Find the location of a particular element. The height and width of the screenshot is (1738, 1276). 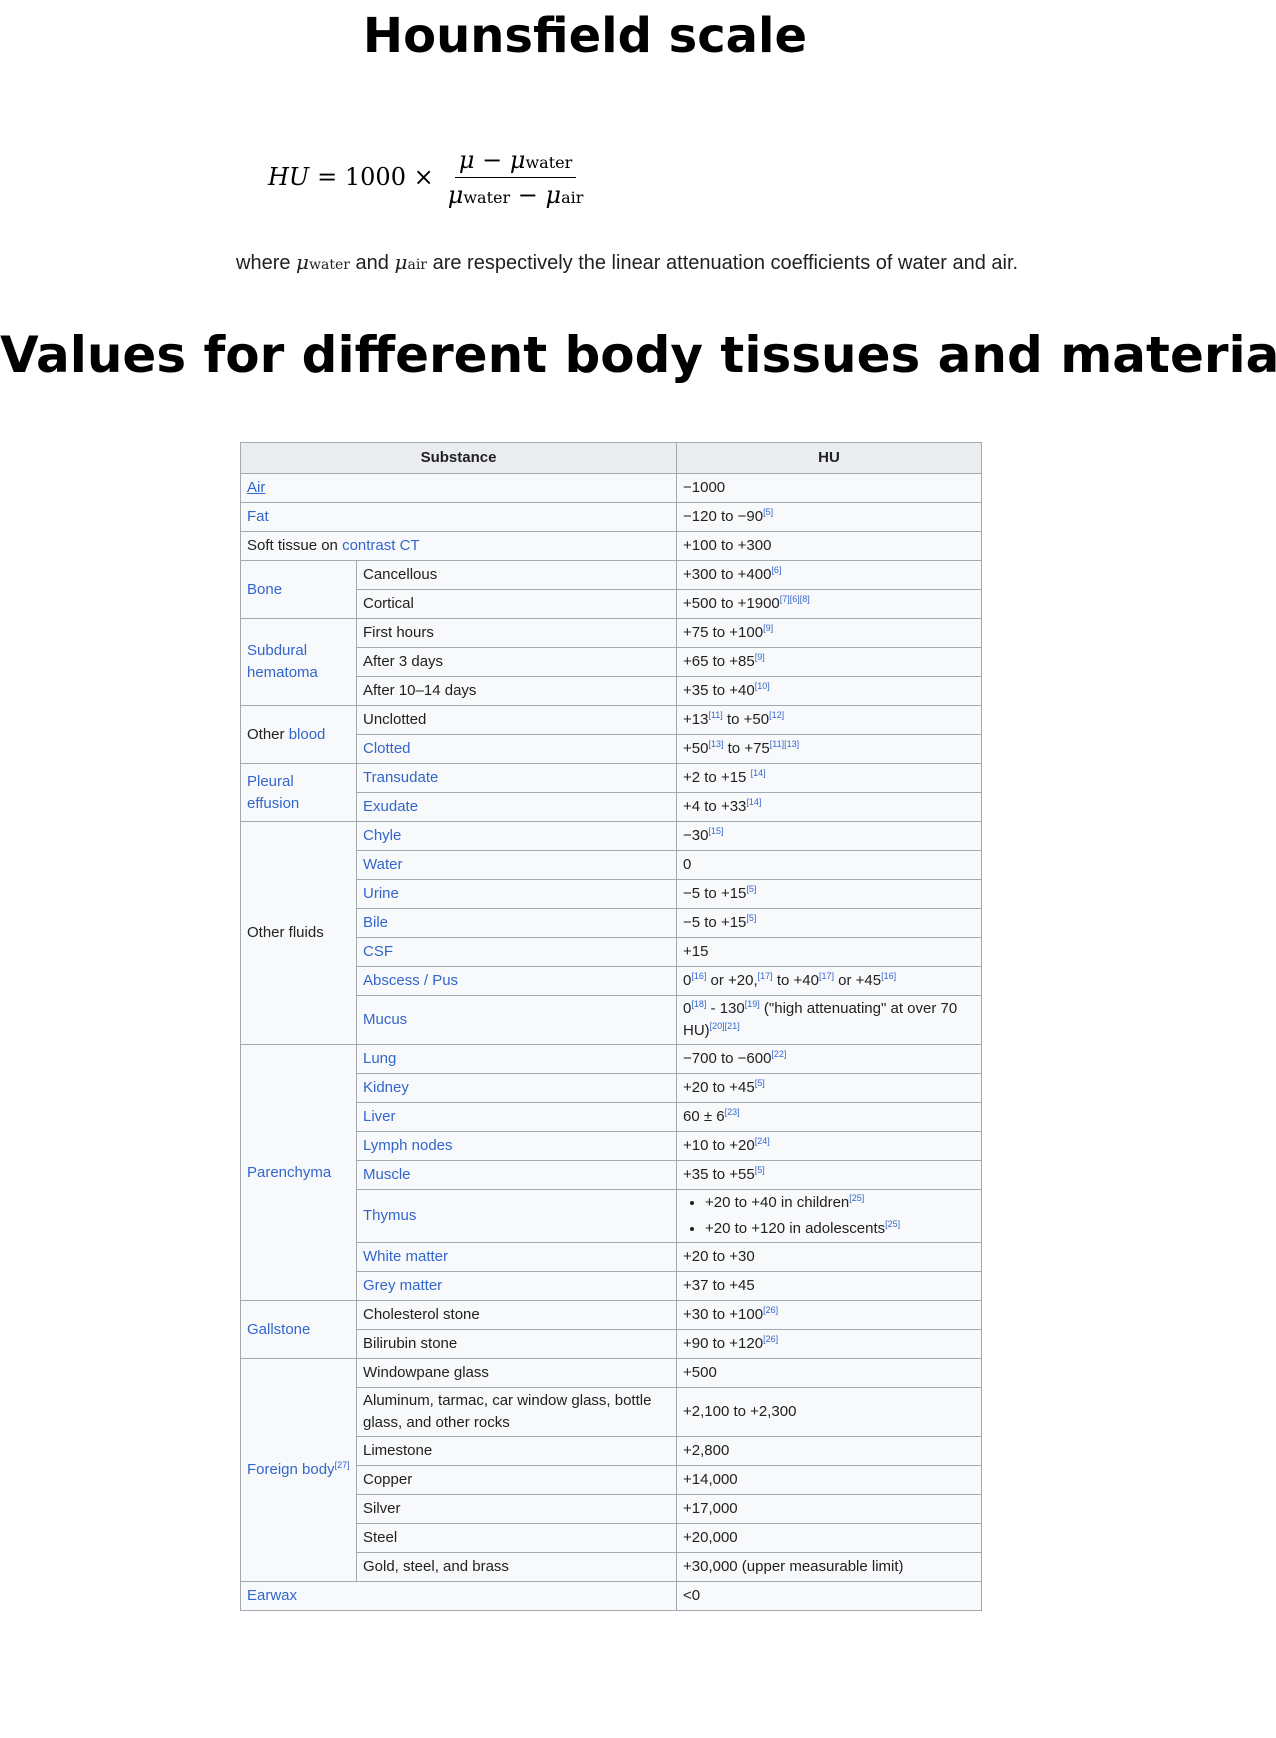

substance-cell: After 10–14 days is located at coordinates (516, 691).